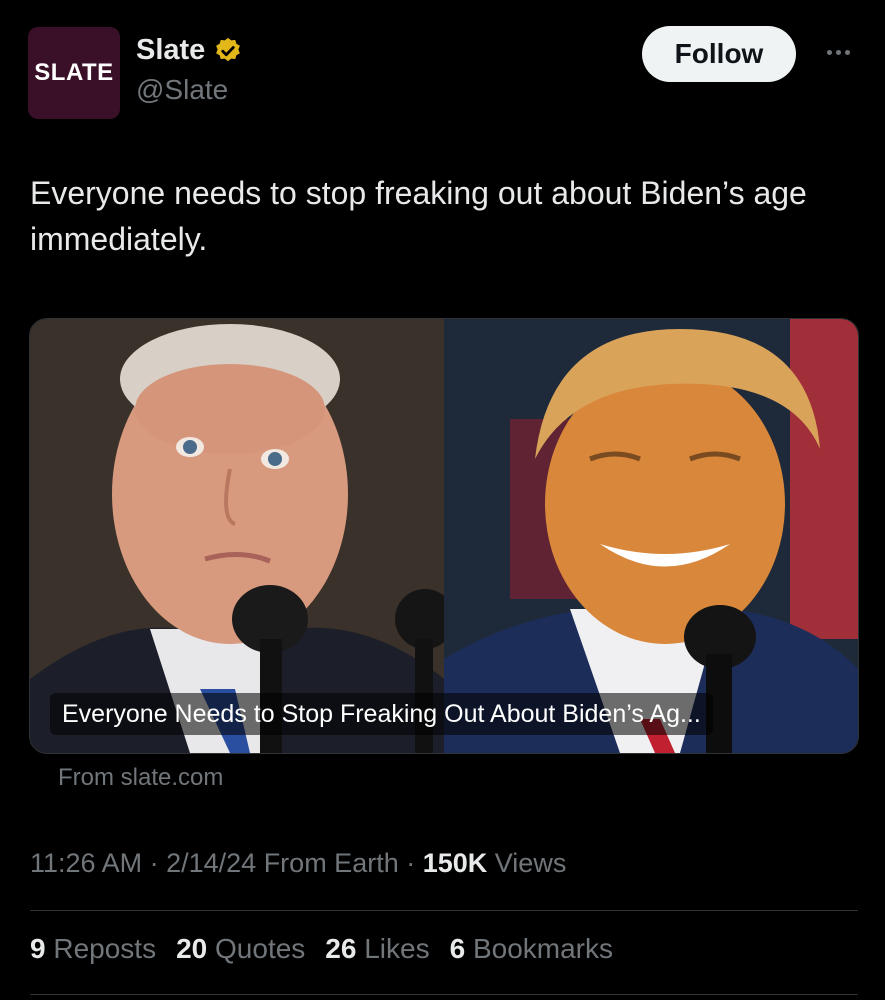 The image size is (885, 1000). I want to click on tweet-date: 2/14/24, so click(211, 863).